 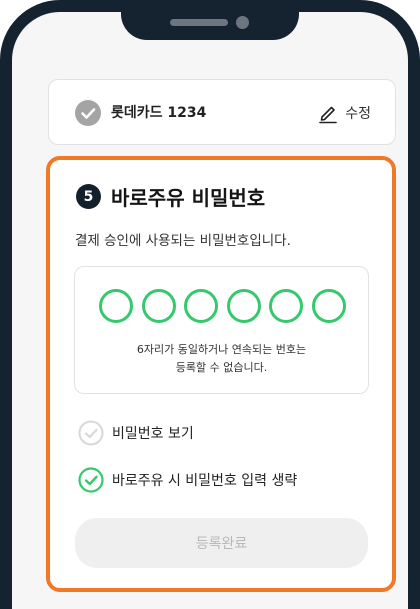 I want to click on check-circle-icon, so click(x=88, y=113).